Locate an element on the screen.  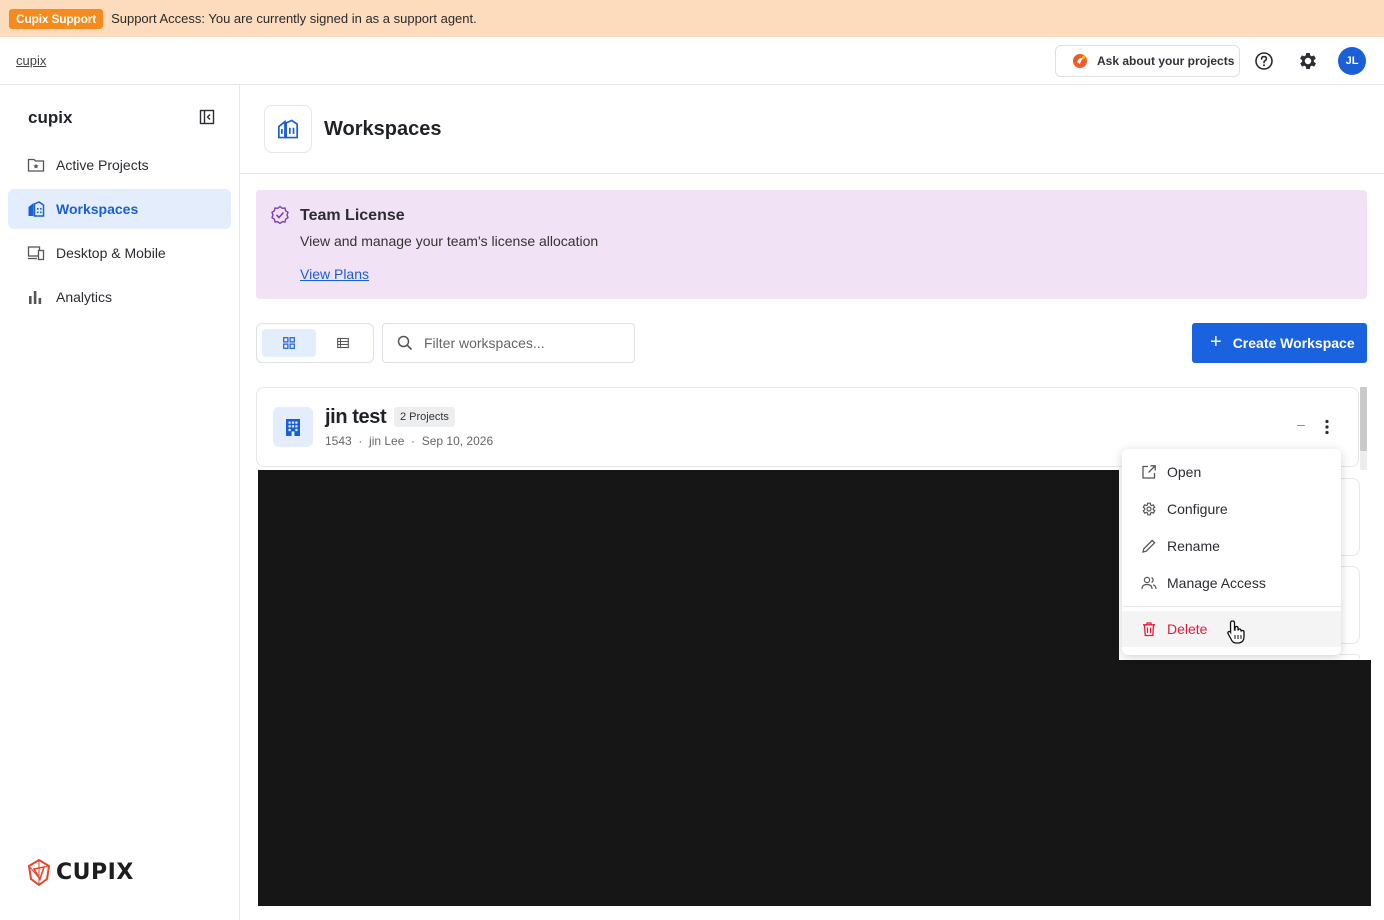
workspace-meta: 1543 · jin Lee · Sep 10, 2026 is located at coordinates (409, 441).